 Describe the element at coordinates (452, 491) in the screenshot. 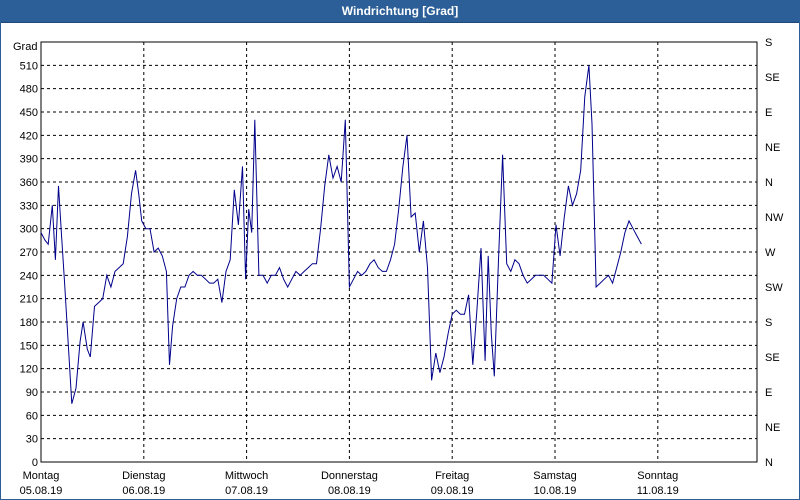

I see `x-tick-date-label: 09.08.19` at that location.